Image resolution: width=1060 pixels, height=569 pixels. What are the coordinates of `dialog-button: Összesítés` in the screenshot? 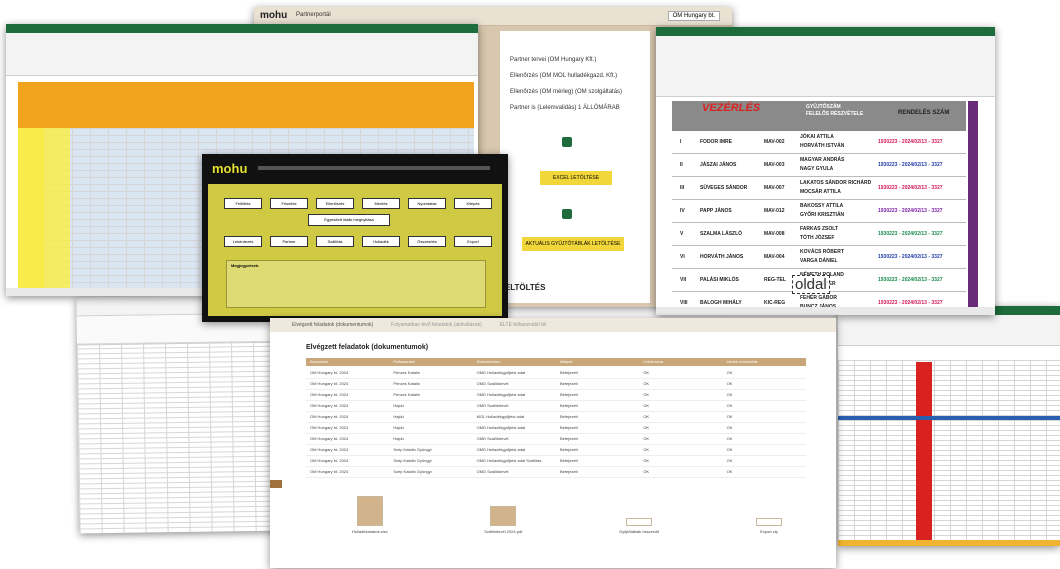 It's located at (427, 241).